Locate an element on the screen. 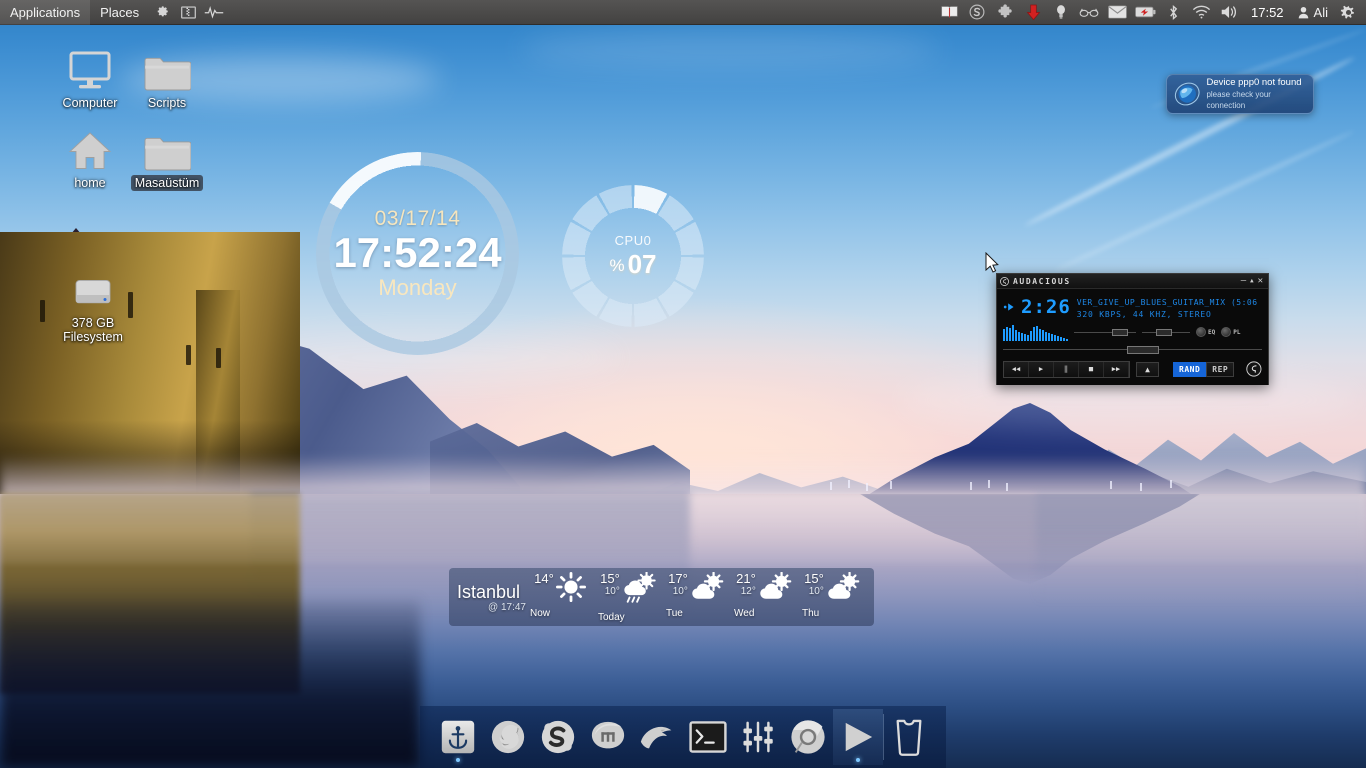 The width and height of the screenshot is (1366, 768). panel-user-menu: Ali is located at coordinates (1313, 12).